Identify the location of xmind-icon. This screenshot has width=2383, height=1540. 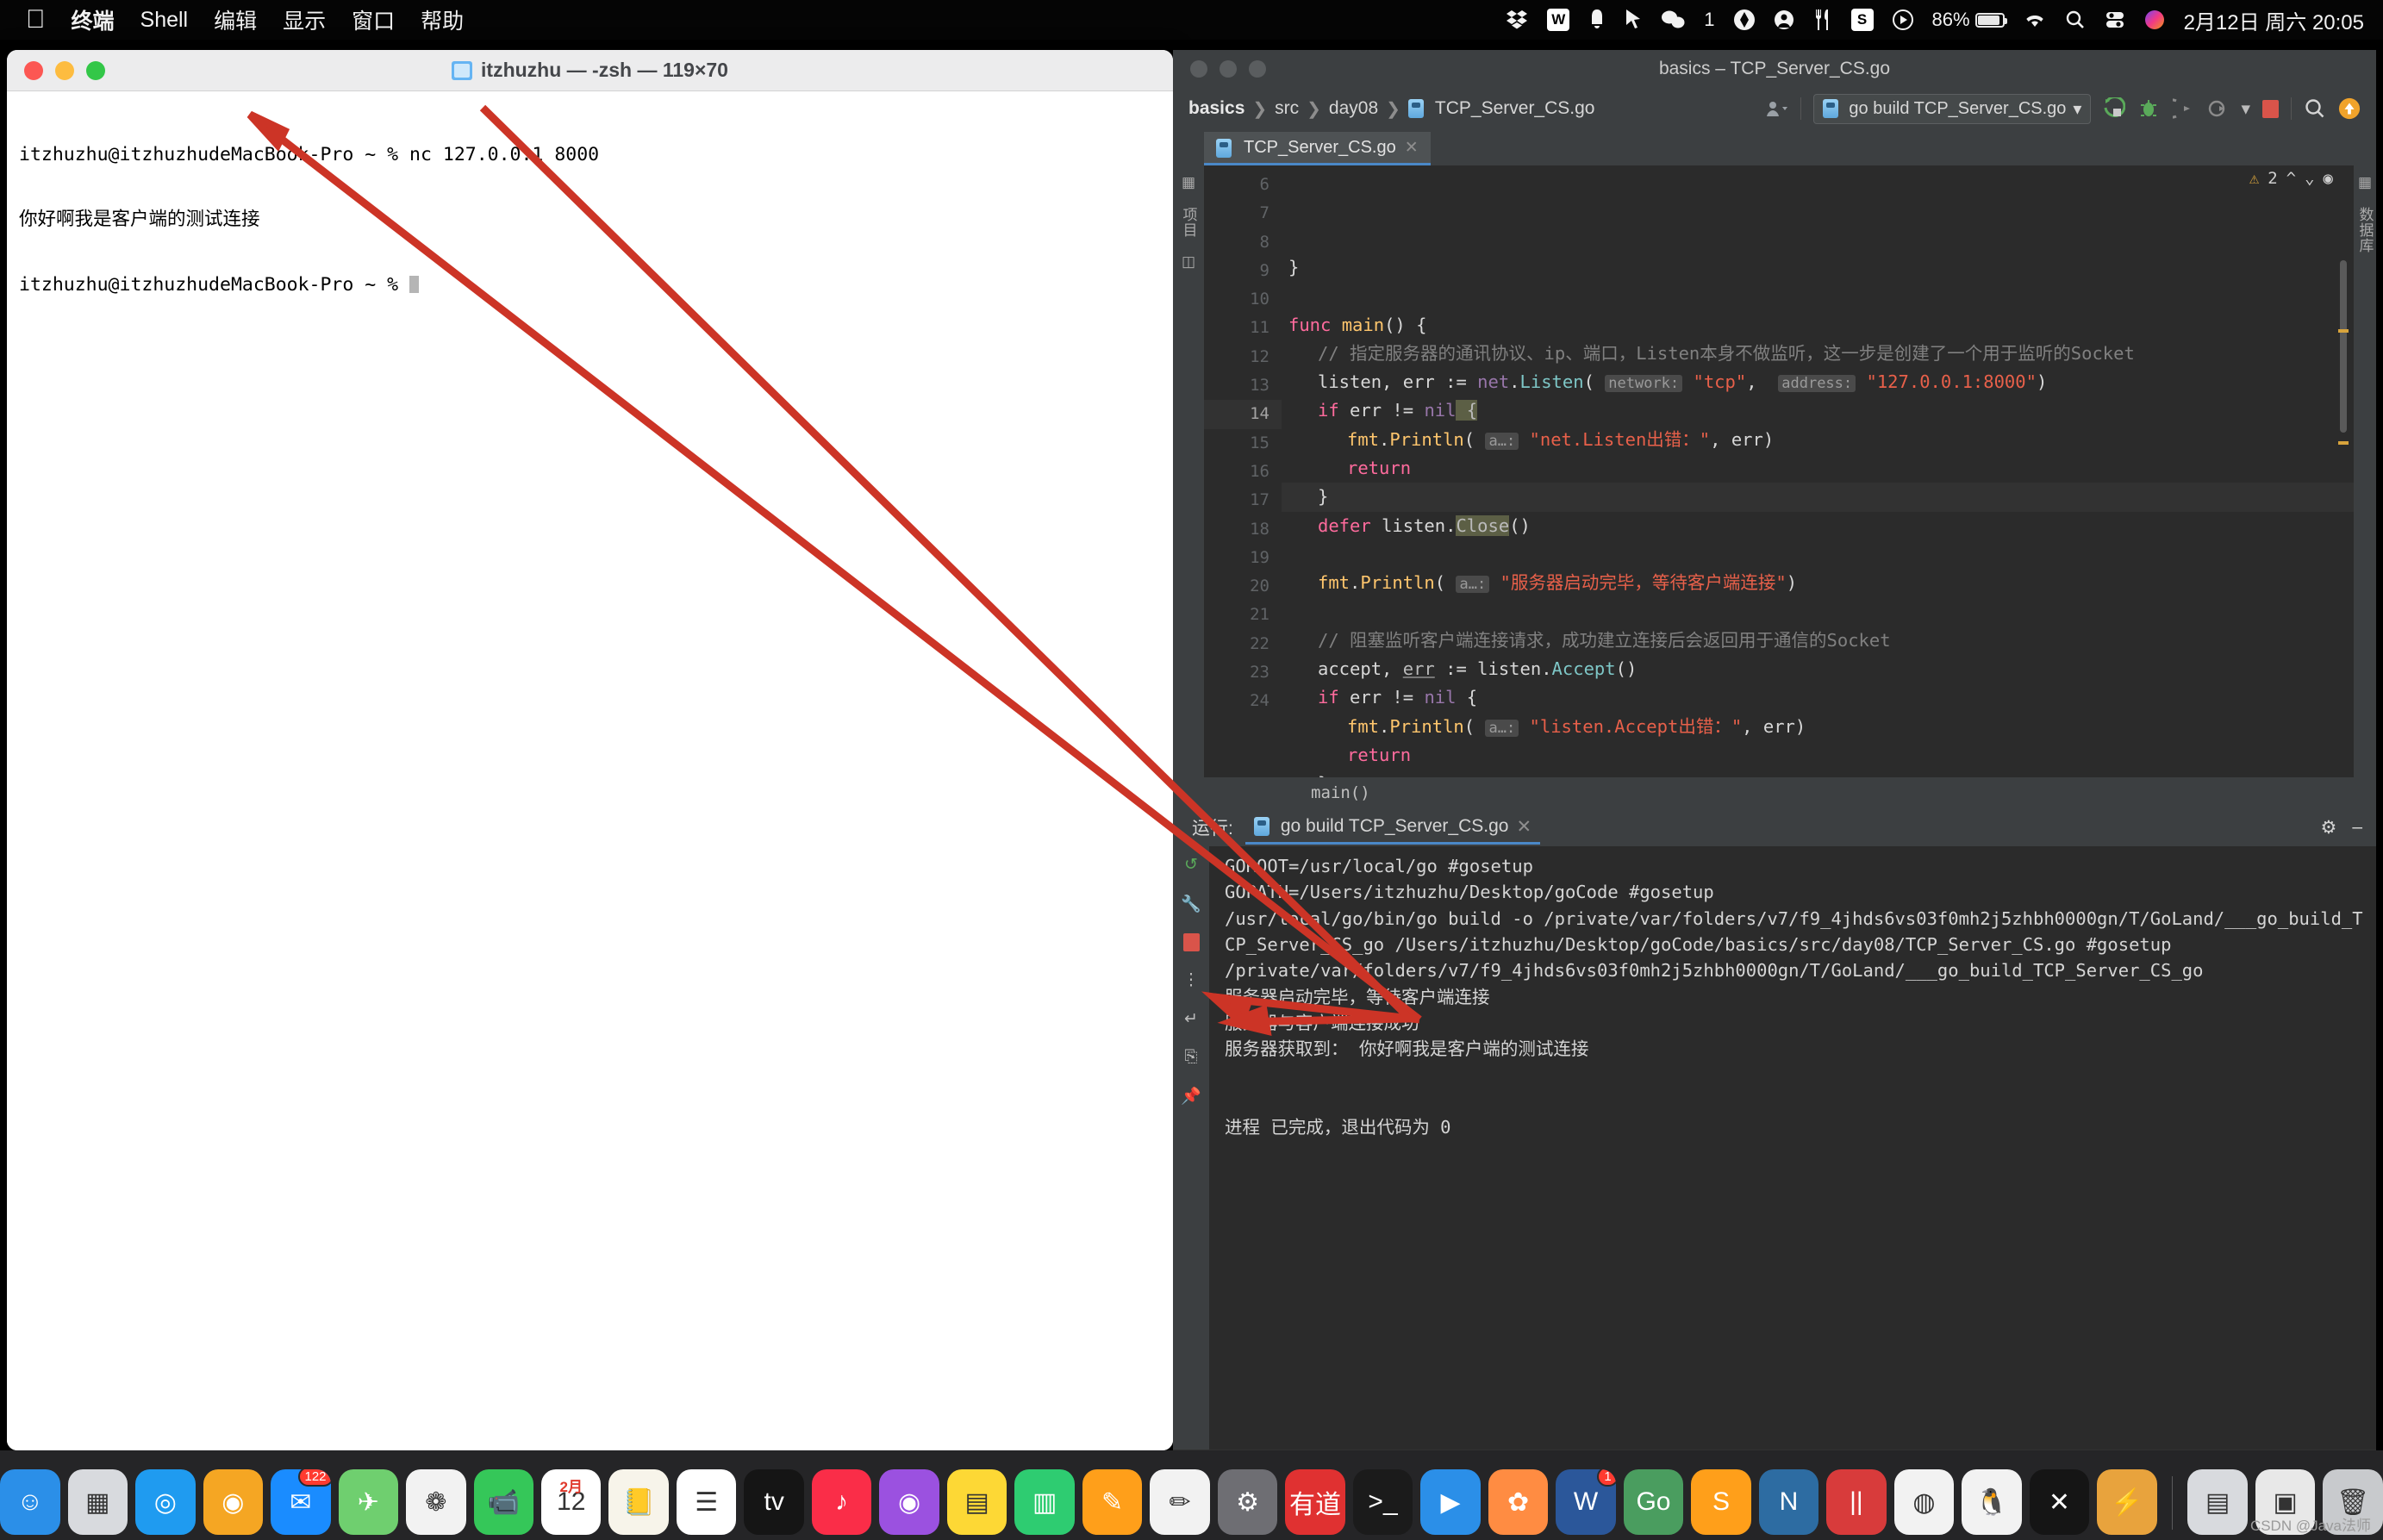
(1744, 19).